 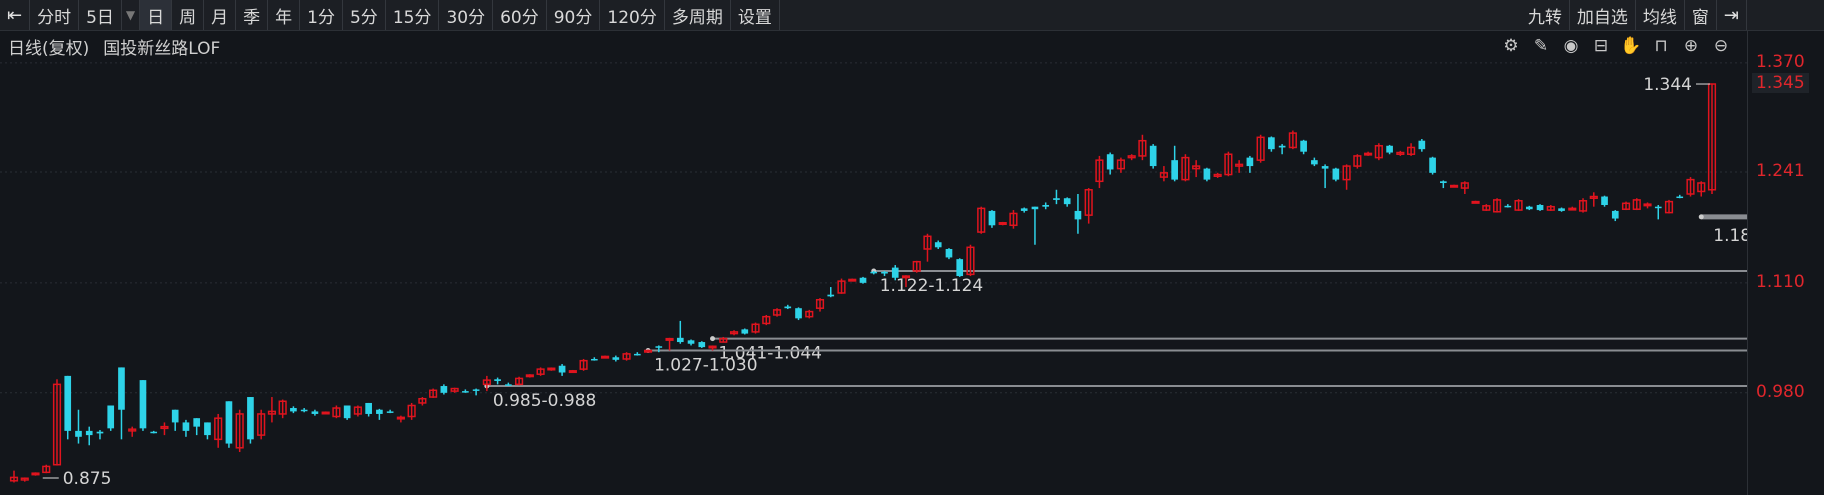 What do you see at coordinates (1730, 236) in the screenshot?
I see `level-label: 1.188-` at bounding box center [1730, 236].